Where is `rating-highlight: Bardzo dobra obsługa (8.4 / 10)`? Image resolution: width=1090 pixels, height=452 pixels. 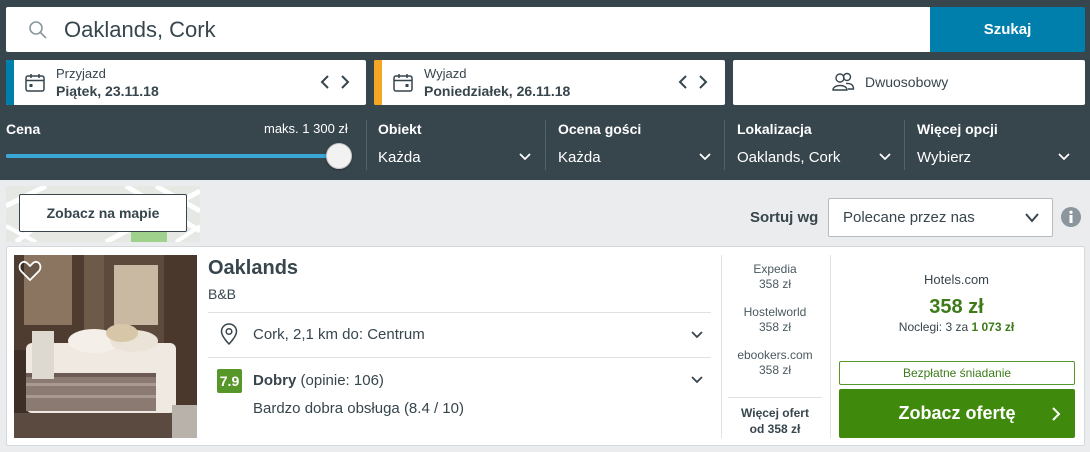
rating-highlight: Bardzo dobra obsługa (8.4 / 10) is located at coordinates (358, 408).